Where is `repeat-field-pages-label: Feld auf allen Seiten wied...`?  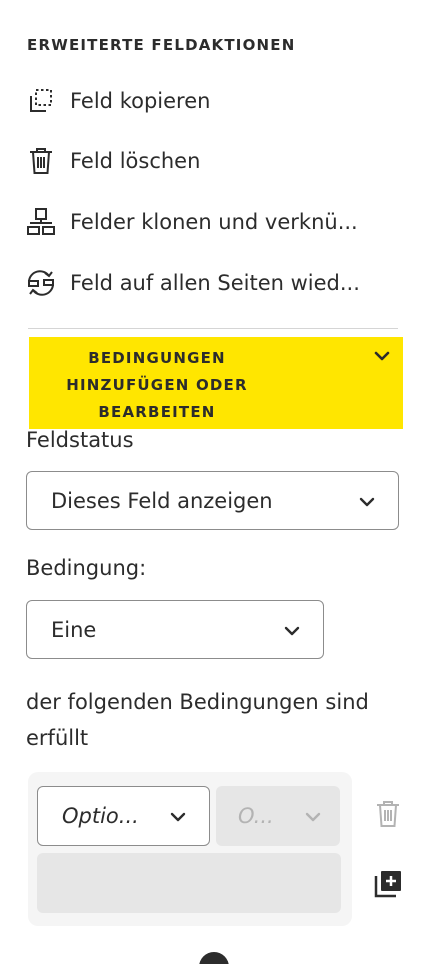
repeat-field-pages-label: Feld auf allen Seiten wied... is located at coordinates (215, 283).